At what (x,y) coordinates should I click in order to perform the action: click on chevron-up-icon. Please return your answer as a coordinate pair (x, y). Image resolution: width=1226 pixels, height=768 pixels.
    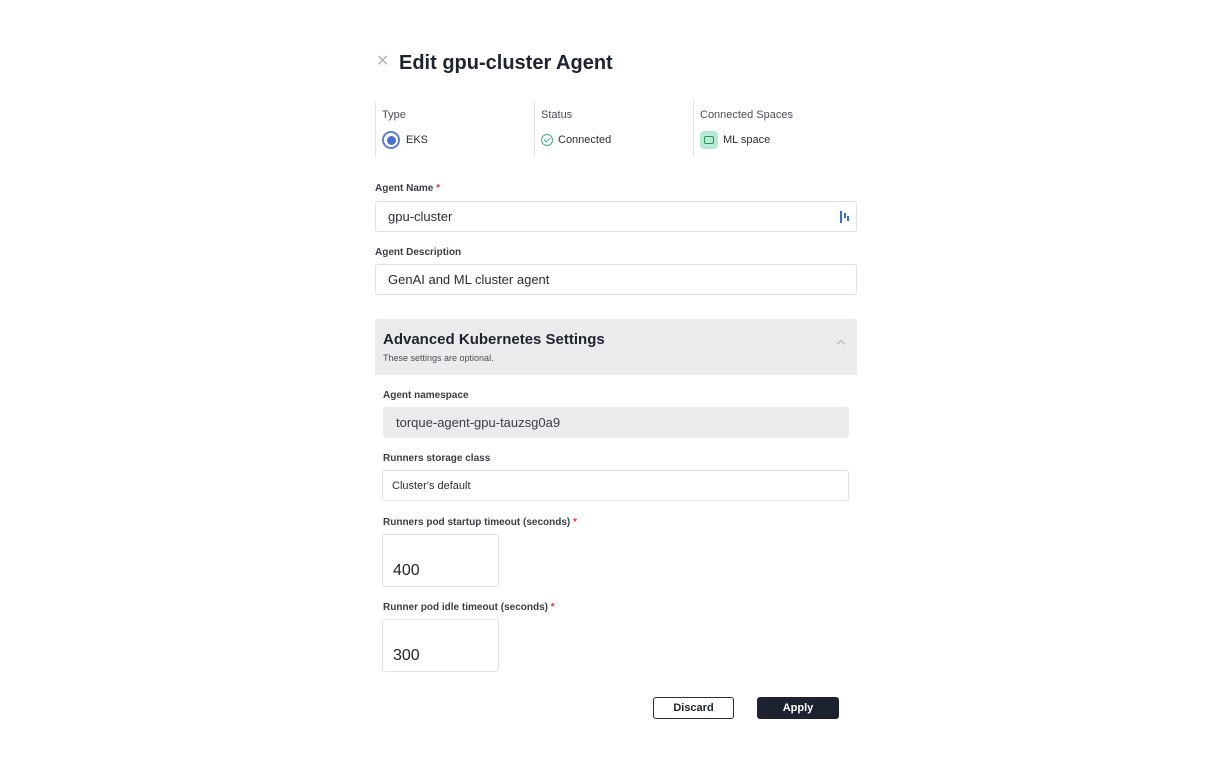
    Looking at the image, I should click on (841, 344).